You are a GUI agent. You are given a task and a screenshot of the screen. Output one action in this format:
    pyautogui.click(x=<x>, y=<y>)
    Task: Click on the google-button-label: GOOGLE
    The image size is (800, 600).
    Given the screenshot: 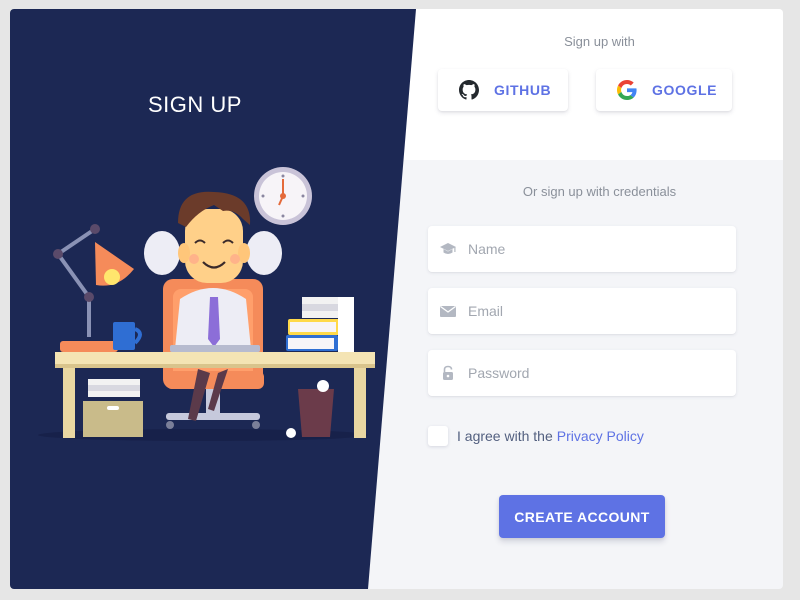 What is the action you would take?
    pyautogui.click(x=685, y=90)
    